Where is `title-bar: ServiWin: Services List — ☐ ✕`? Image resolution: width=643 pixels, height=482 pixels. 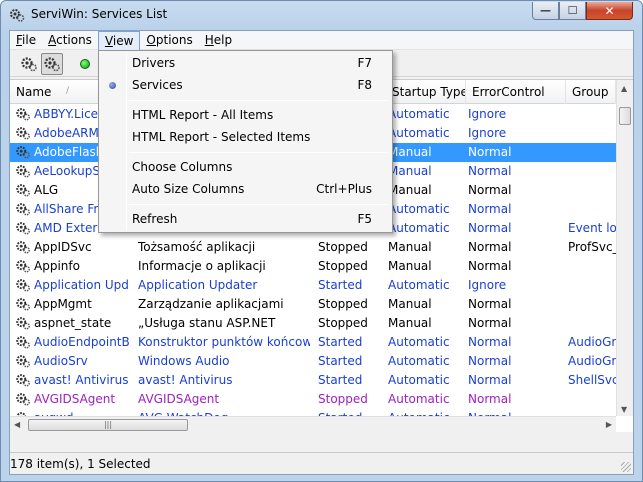 title-bar: ServiWin: Services List — ☐ ✕ is located at coordinates (321, 15).